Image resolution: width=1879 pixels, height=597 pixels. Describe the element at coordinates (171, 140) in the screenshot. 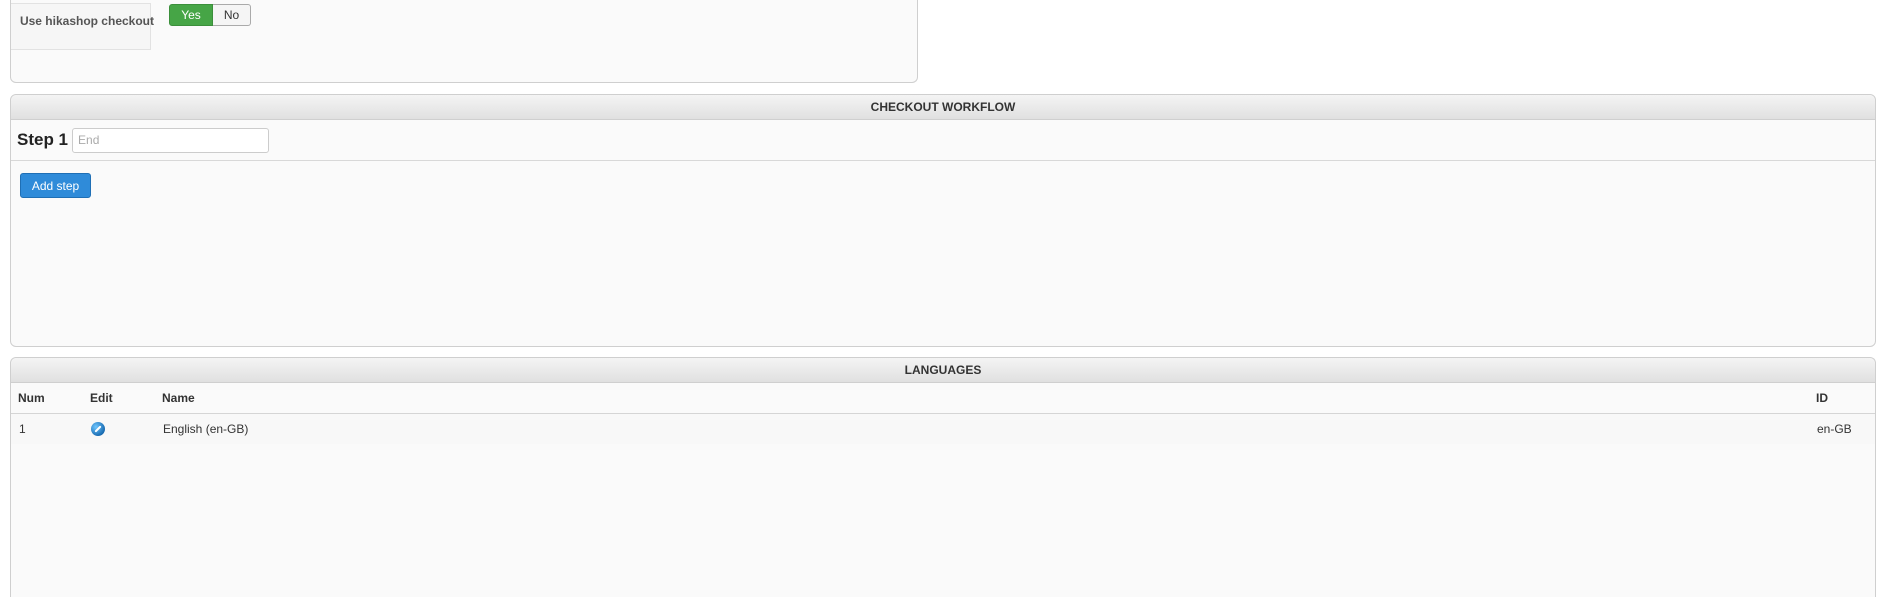

I see `step-input` at that location.